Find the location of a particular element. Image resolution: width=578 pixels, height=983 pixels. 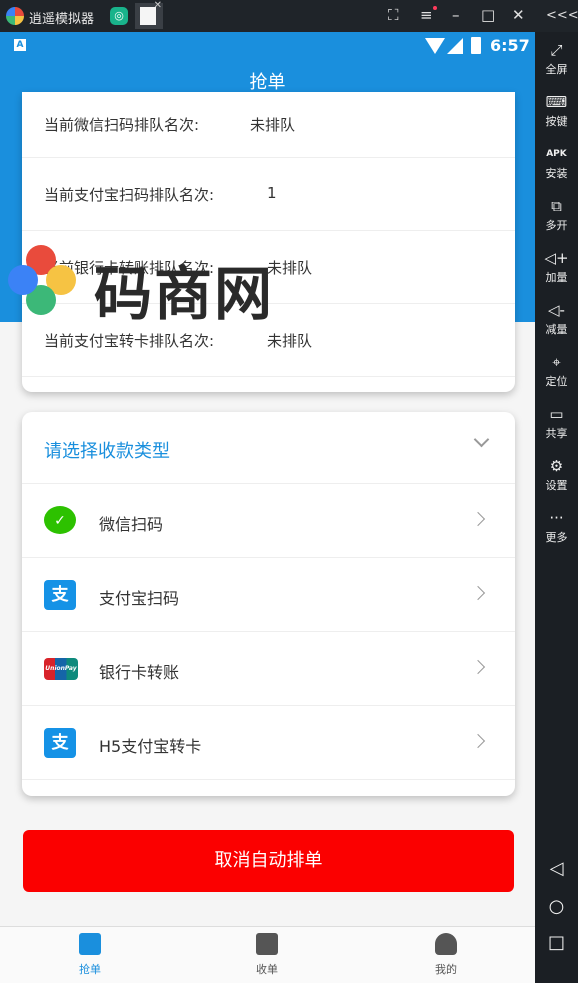

queue-value: 1 is located at coordinates (272, 193).